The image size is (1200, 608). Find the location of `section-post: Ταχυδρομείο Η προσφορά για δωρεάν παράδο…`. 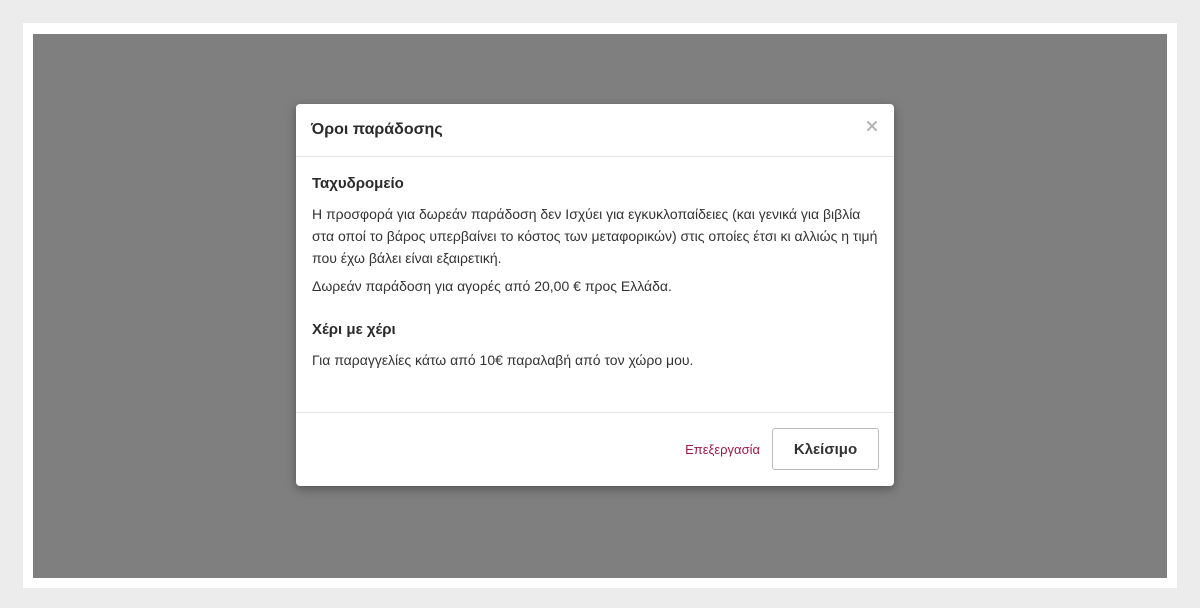

section-post: Ταχυδρομείο Η προσφορά για δωρεάν παράδο… is located at coordinates (595, 235).